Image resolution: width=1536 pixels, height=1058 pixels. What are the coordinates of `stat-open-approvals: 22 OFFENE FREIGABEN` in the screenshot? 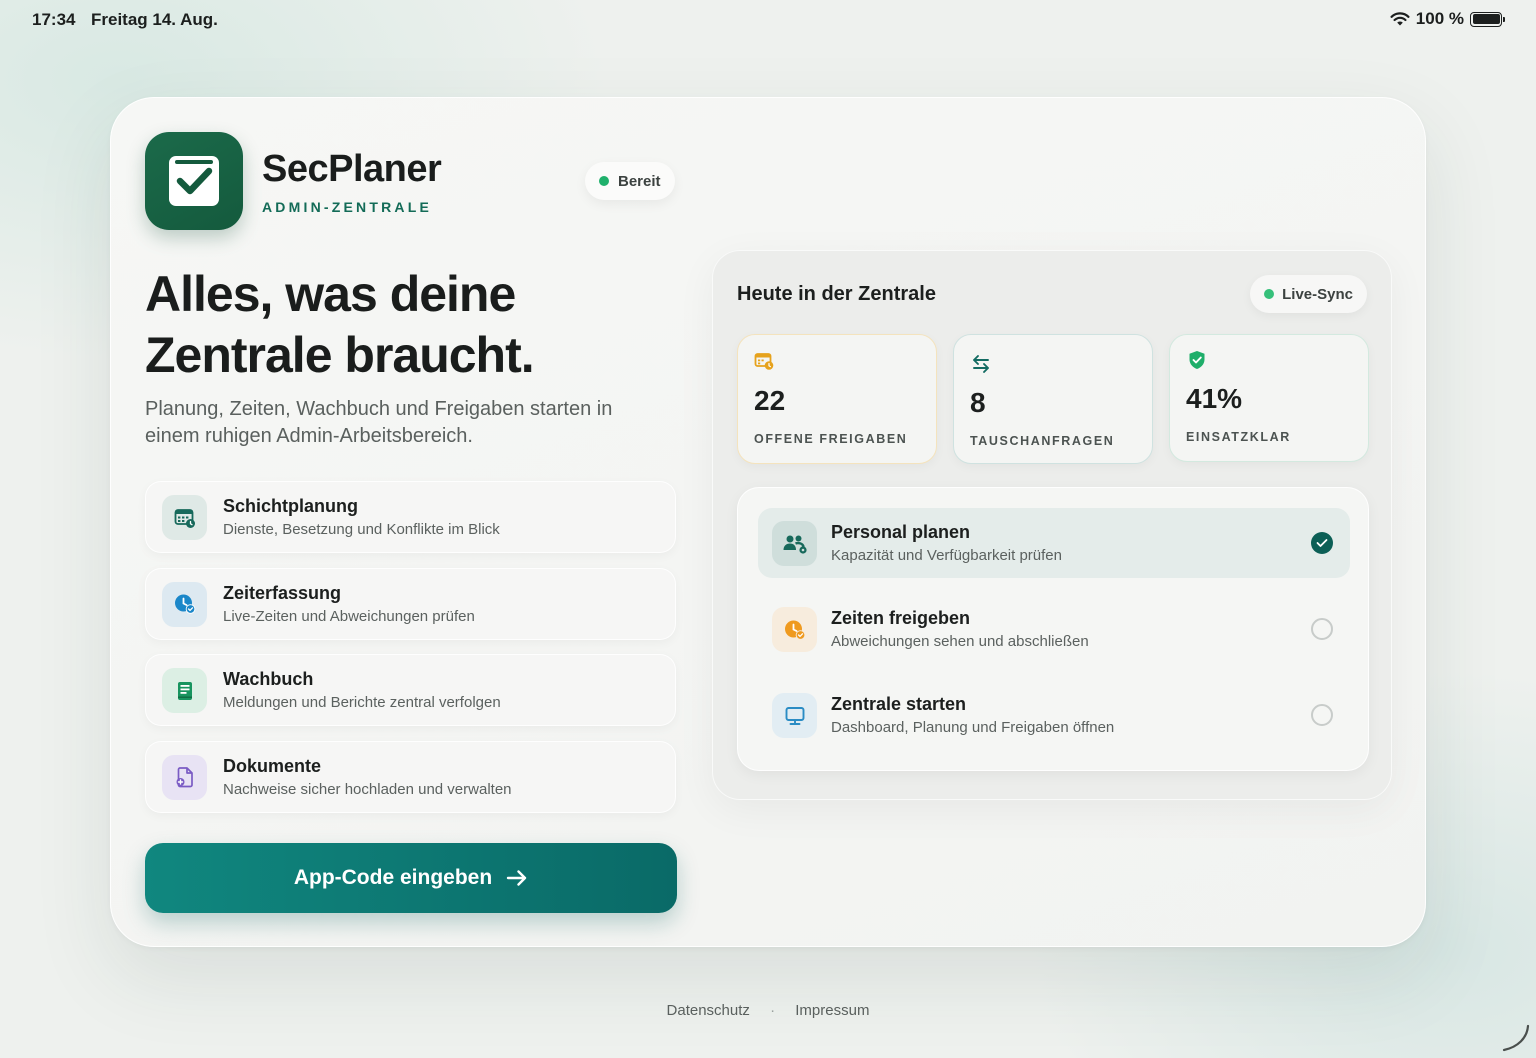 It's located at (837, 399).